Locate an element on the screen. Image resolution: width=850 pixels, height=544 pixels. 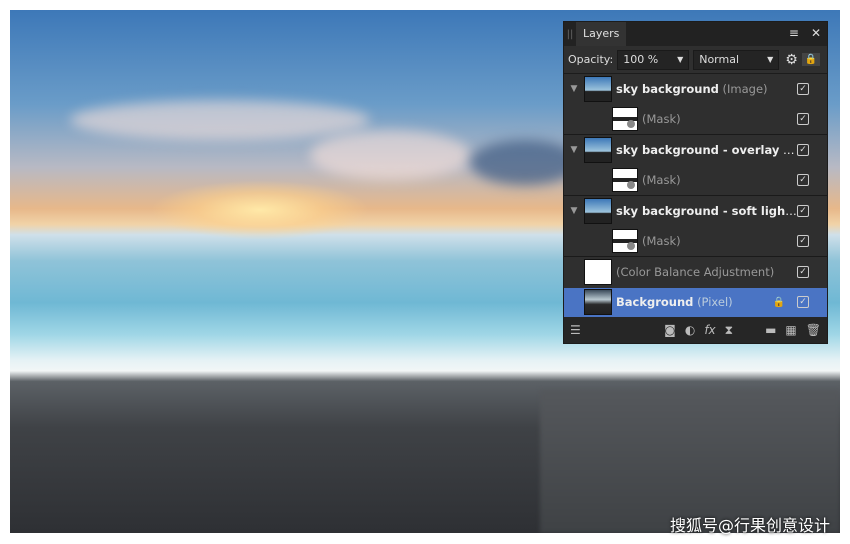
layer-row: ▼ sky background - soft light... ✓ is located at coordinates (695, 211).